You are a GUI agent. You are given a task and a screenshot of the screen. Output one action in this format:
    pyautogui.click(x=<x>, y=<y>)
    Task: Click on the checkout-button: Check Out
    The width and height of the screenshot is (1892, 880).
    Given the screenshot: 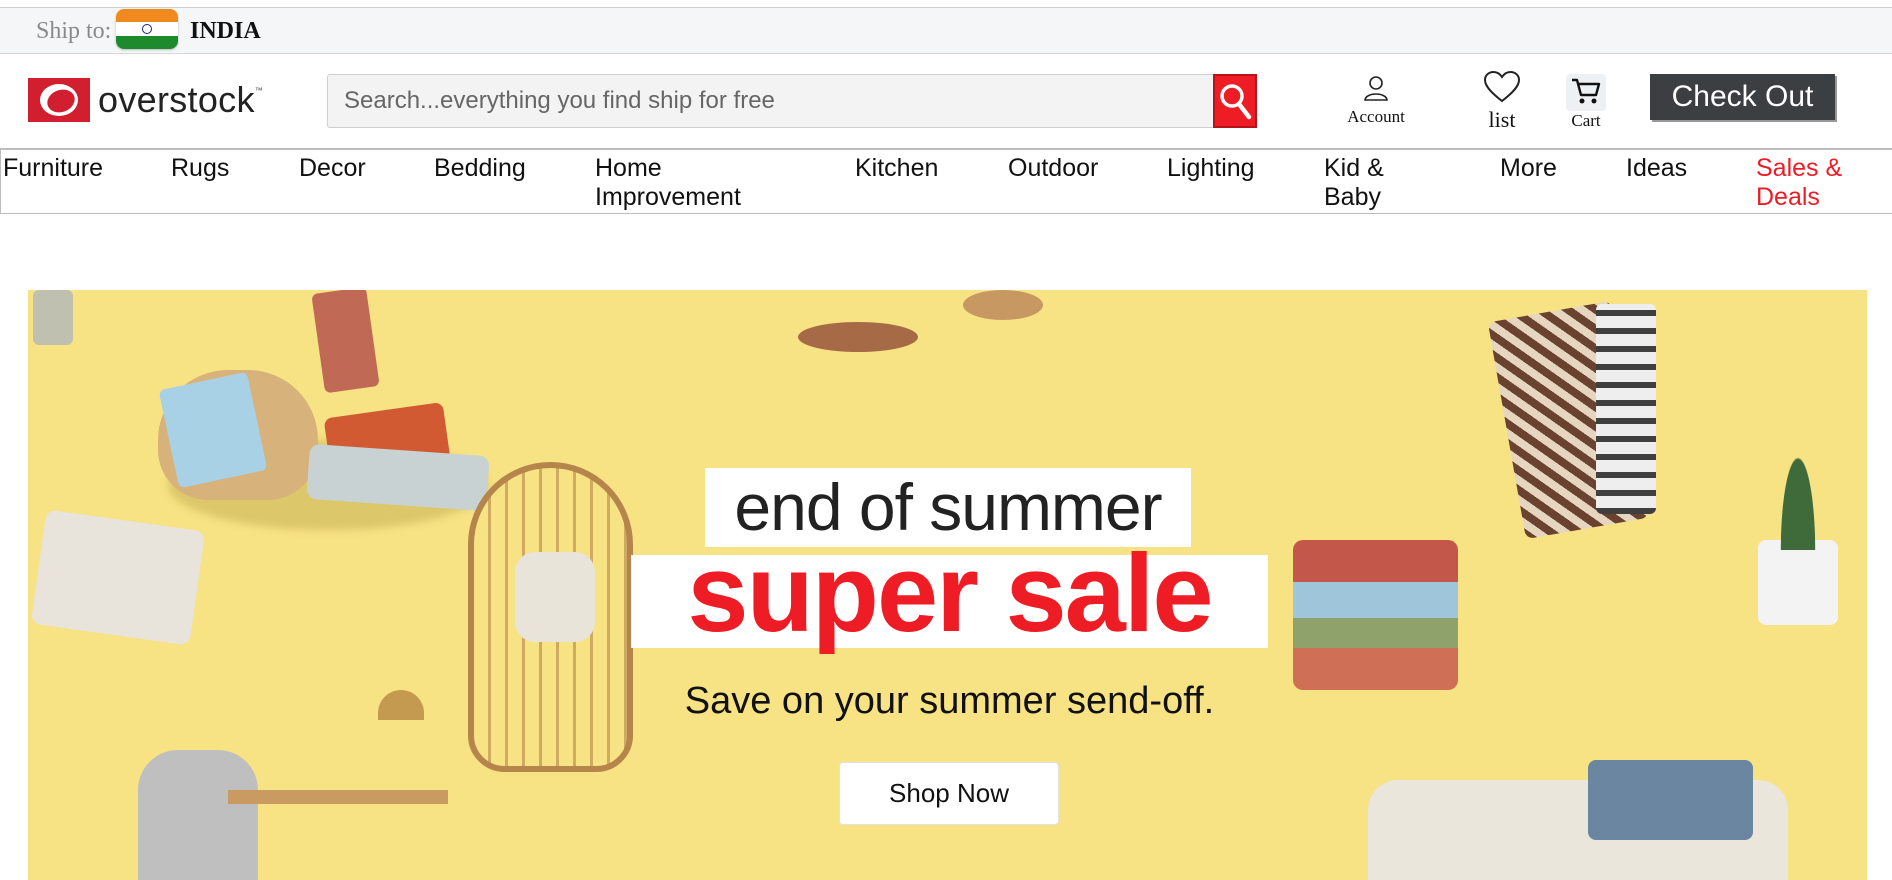 What is the action you would take?
    pyautogui.click(x=1742, y=97)
    